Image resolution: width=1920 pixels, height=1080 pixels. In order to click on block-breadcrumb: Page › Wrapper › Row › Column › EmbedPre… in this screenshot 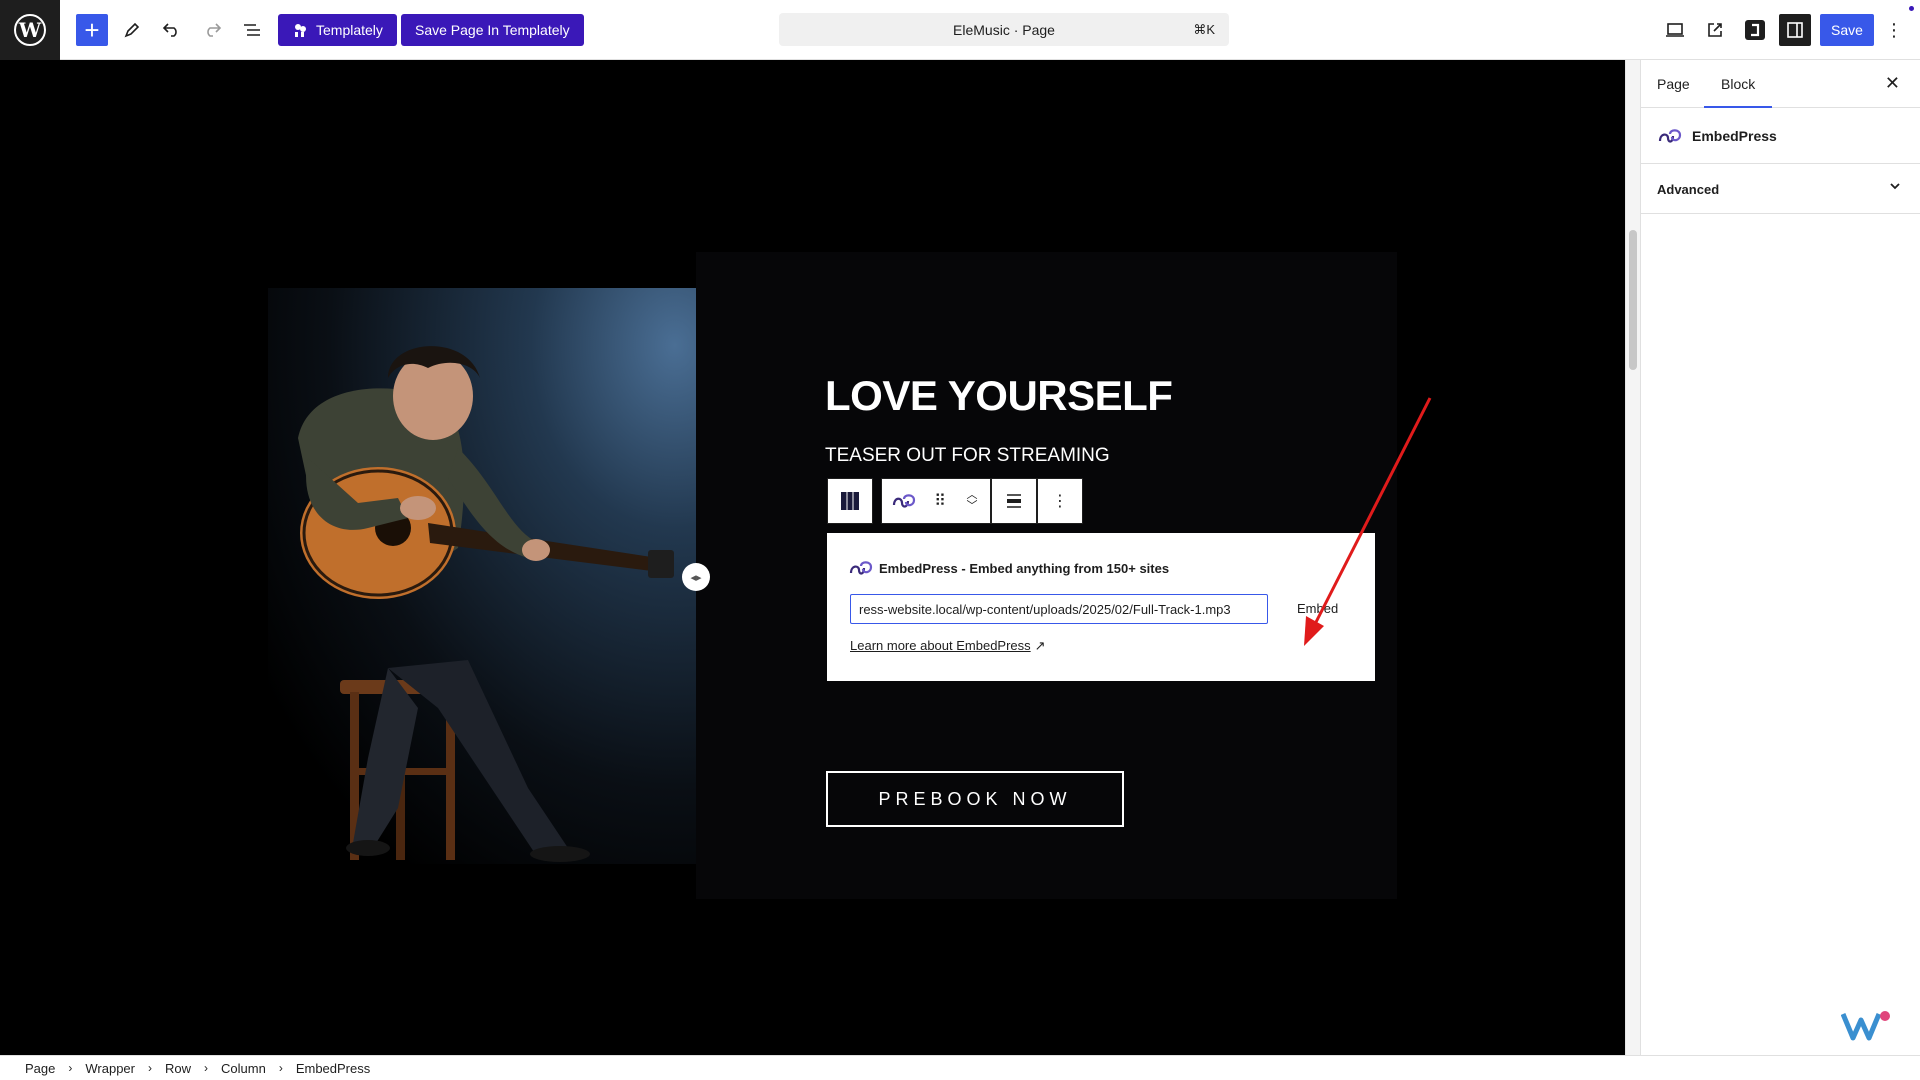, I will do `click(960, 1067)`.